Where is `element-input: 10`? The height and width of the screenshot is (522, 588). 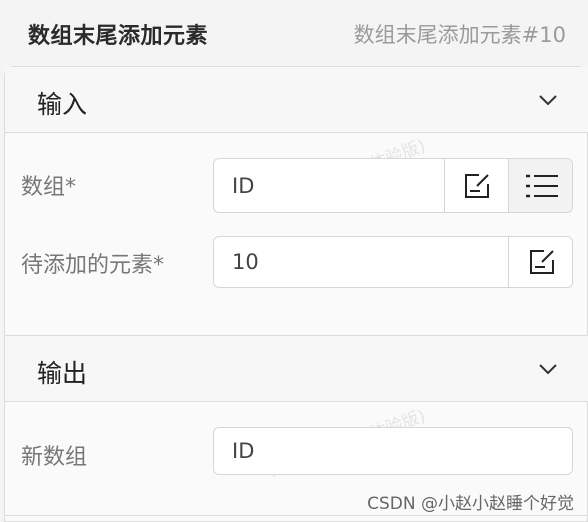 element-input: 10 is located at coordinates (393, 262).